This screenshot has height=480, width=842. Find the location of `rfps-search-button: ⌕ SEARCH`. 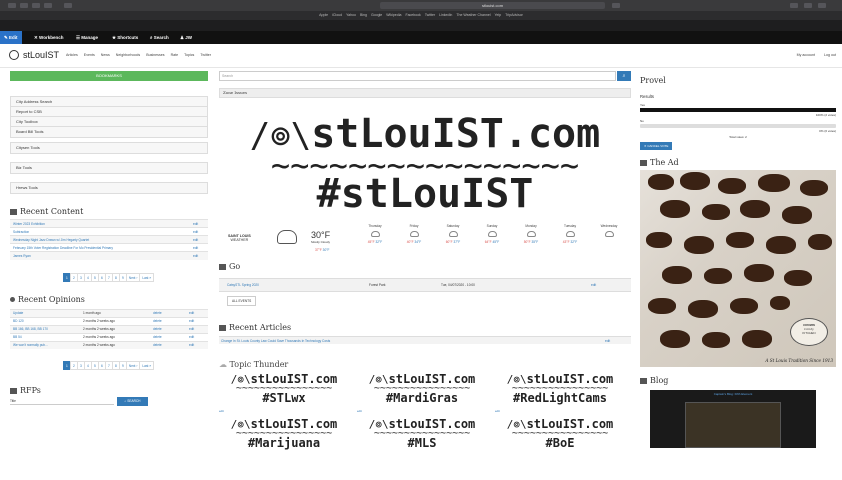

rfps-search-button: ⌕ SEARCH is located at coordinates (132, 401).